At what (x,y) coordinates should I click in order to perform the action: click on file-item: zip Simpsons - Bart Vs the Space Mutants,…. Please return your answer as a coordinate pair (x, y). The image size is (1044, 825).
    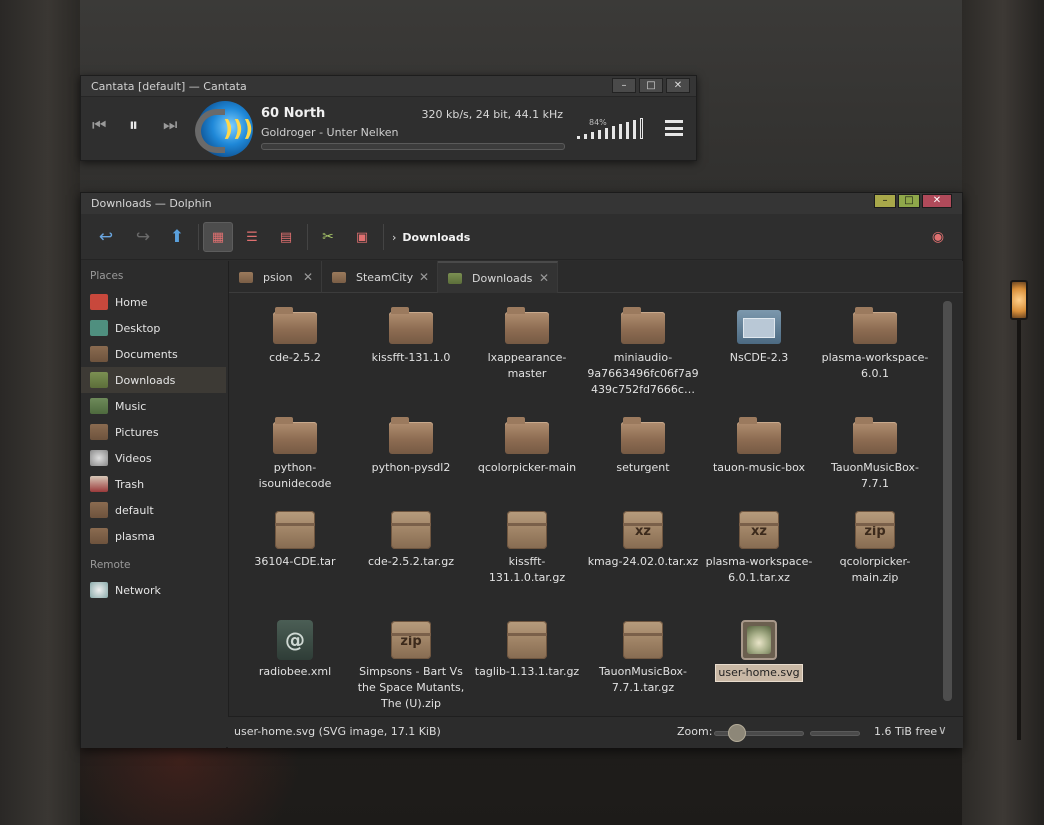
    Looking at the image, I should click on (411, 665).